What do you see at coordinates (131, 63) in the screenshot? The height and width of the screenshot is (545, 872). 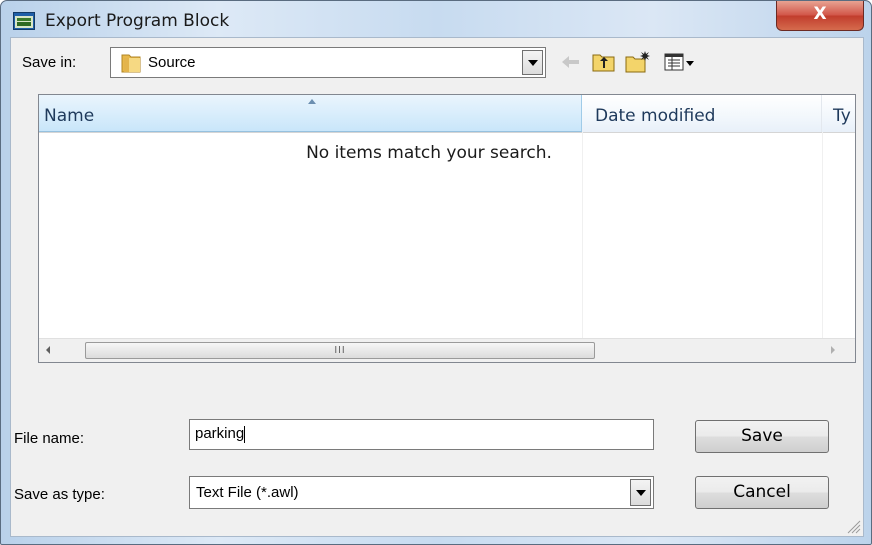 I see `folder-icon` at bounding box center [131, 63].